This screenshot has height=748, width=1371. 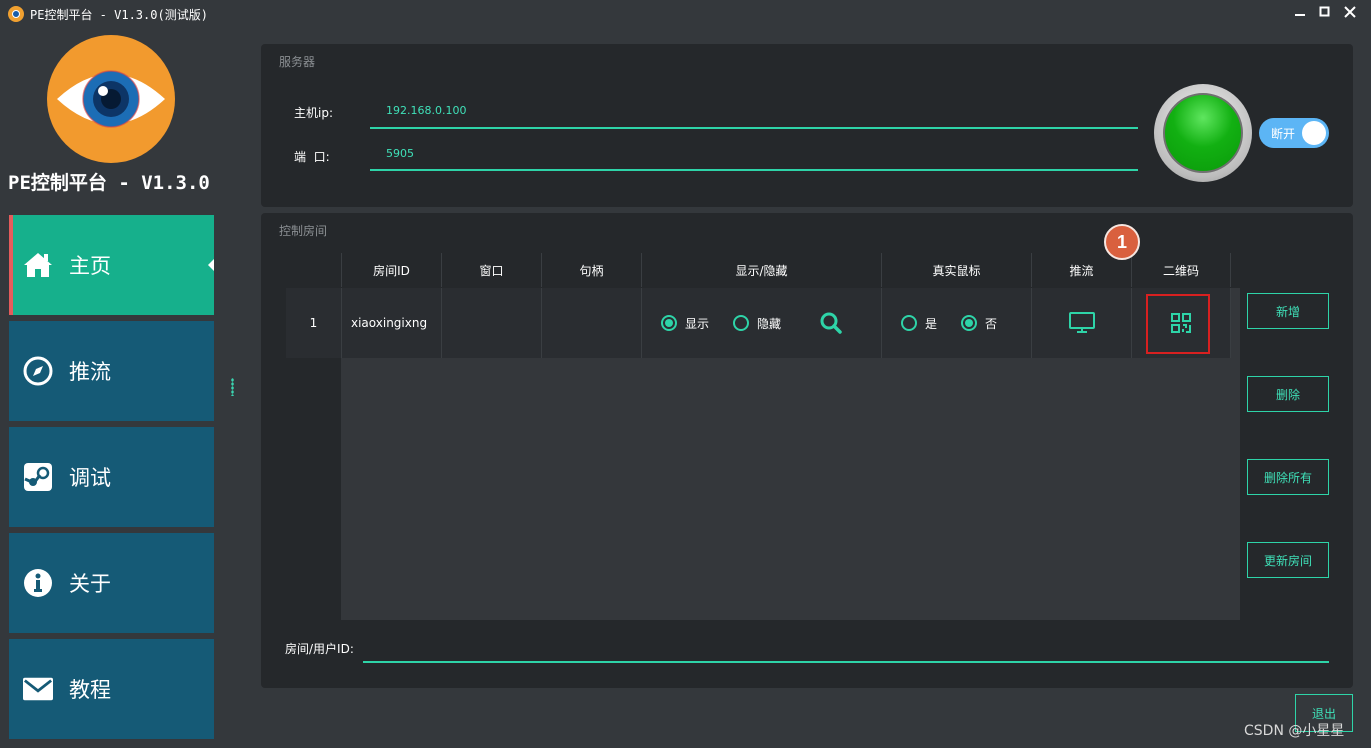 What do you see at coordinates (685, 14) in the screenshot?
I see `title-bar: PE控制平台 - V1.3.0(测试版)` at bounding box center [685, 14].